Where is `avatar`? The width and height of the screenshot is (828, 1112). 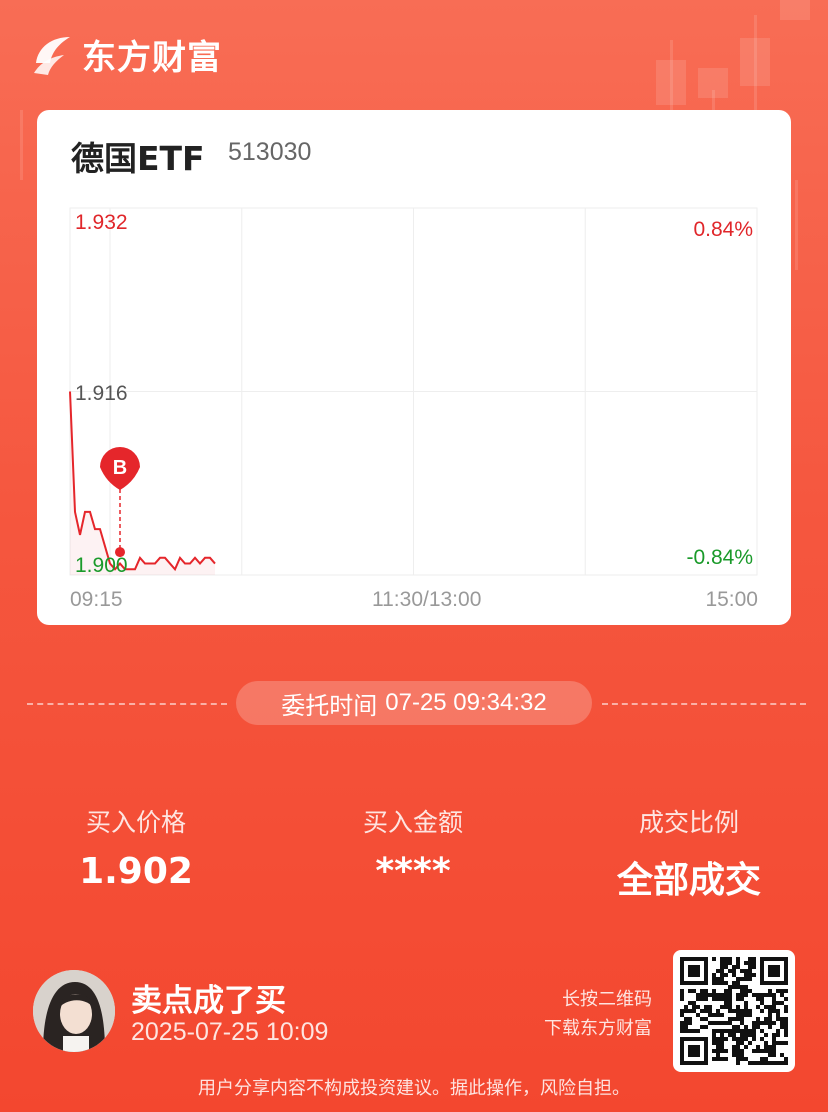 avatar is located at coordinates (74, 1011).